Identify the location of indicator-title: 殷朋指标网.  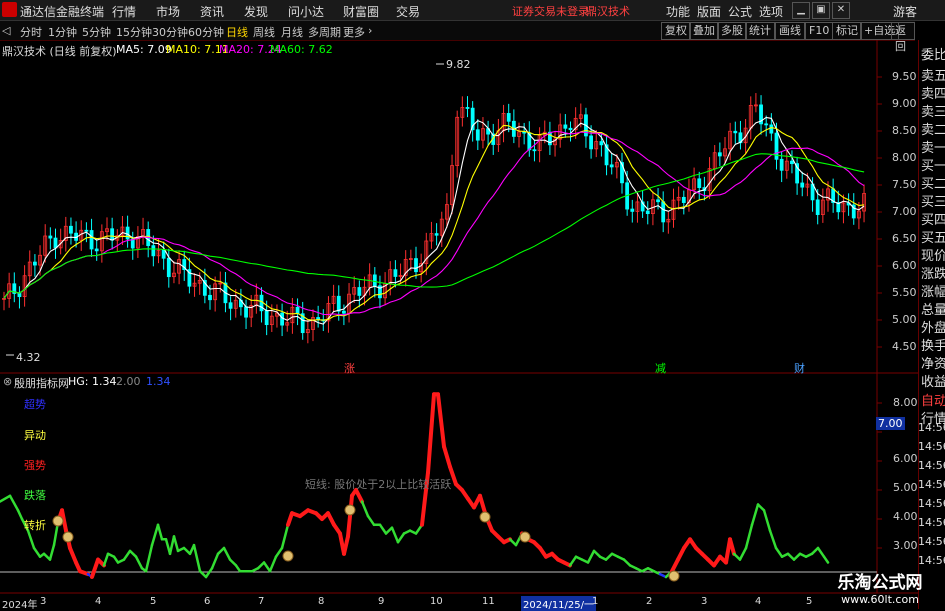
(41, 383).